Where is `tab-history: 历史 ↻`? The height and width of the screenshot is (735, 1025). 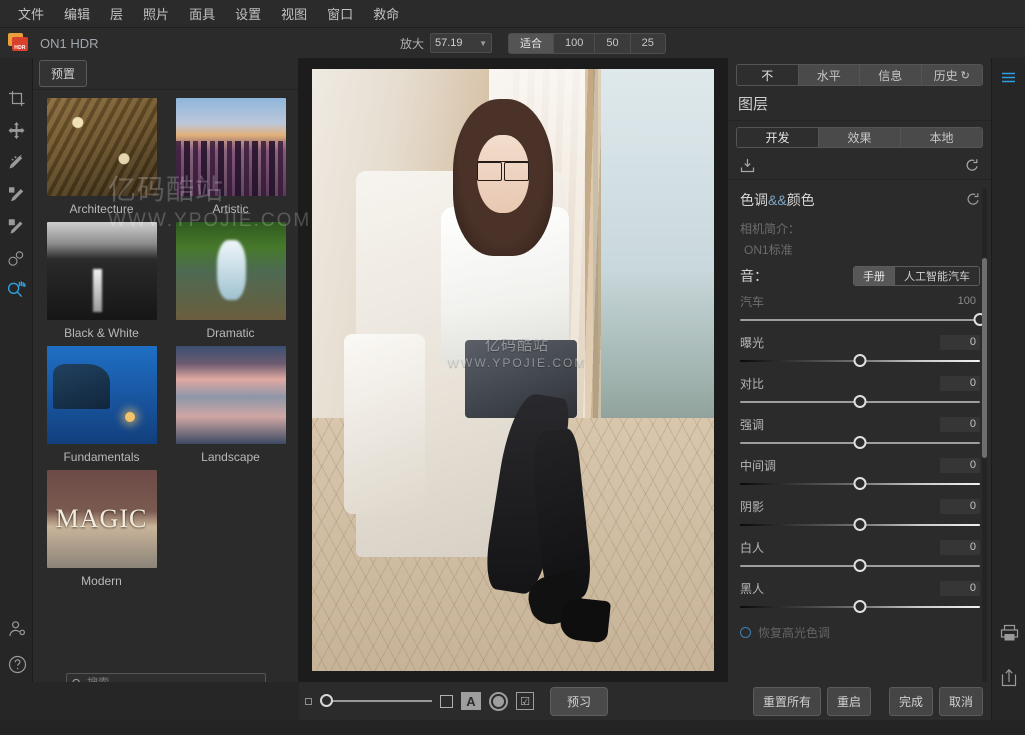
tab-history: 历史 ↻ is located at coordinates (951, 75).